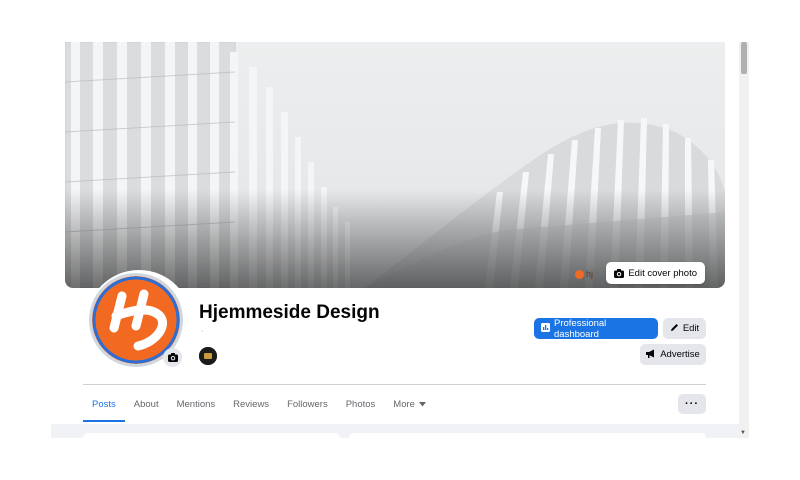 This screenshot has height=480, width=800. Describe the element at coordinates (404, 404) in the screenshot. I see `tab-label: More` at that location.